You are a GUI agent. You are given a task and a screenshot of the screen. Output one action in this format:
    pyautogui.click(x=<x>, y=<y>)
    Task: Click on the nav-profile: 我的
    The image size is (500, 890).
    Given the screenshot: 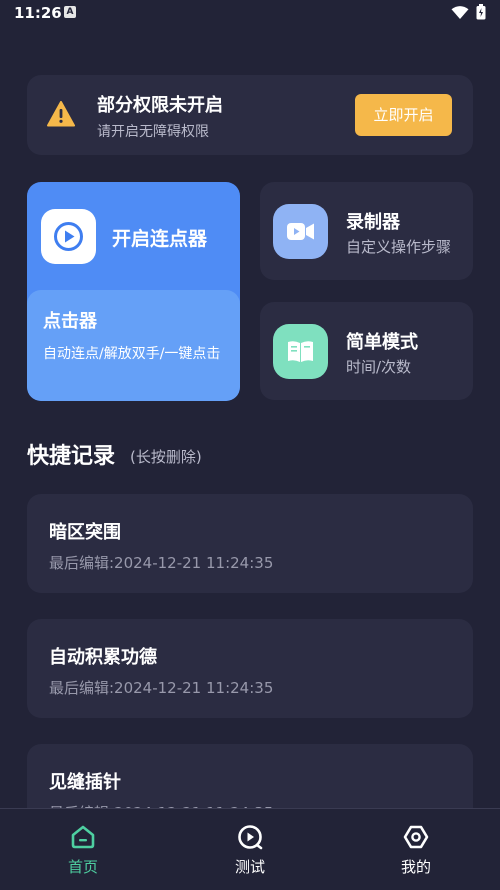 What is the action you would take?
    pyautogui.click(x=416, y=849)
    